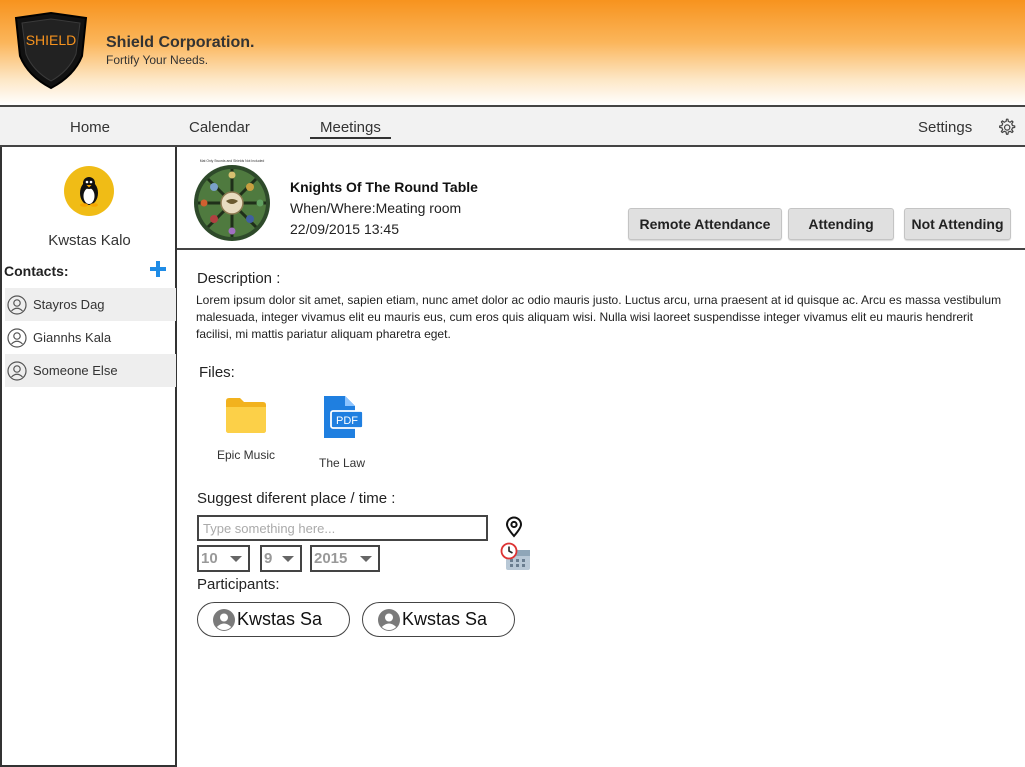 The width and height of the screenshot is (1025, 767). Describe the element at coordinates (89, 240) in the screenshot. I see `user-name: Kwstas Kalo` at that location.